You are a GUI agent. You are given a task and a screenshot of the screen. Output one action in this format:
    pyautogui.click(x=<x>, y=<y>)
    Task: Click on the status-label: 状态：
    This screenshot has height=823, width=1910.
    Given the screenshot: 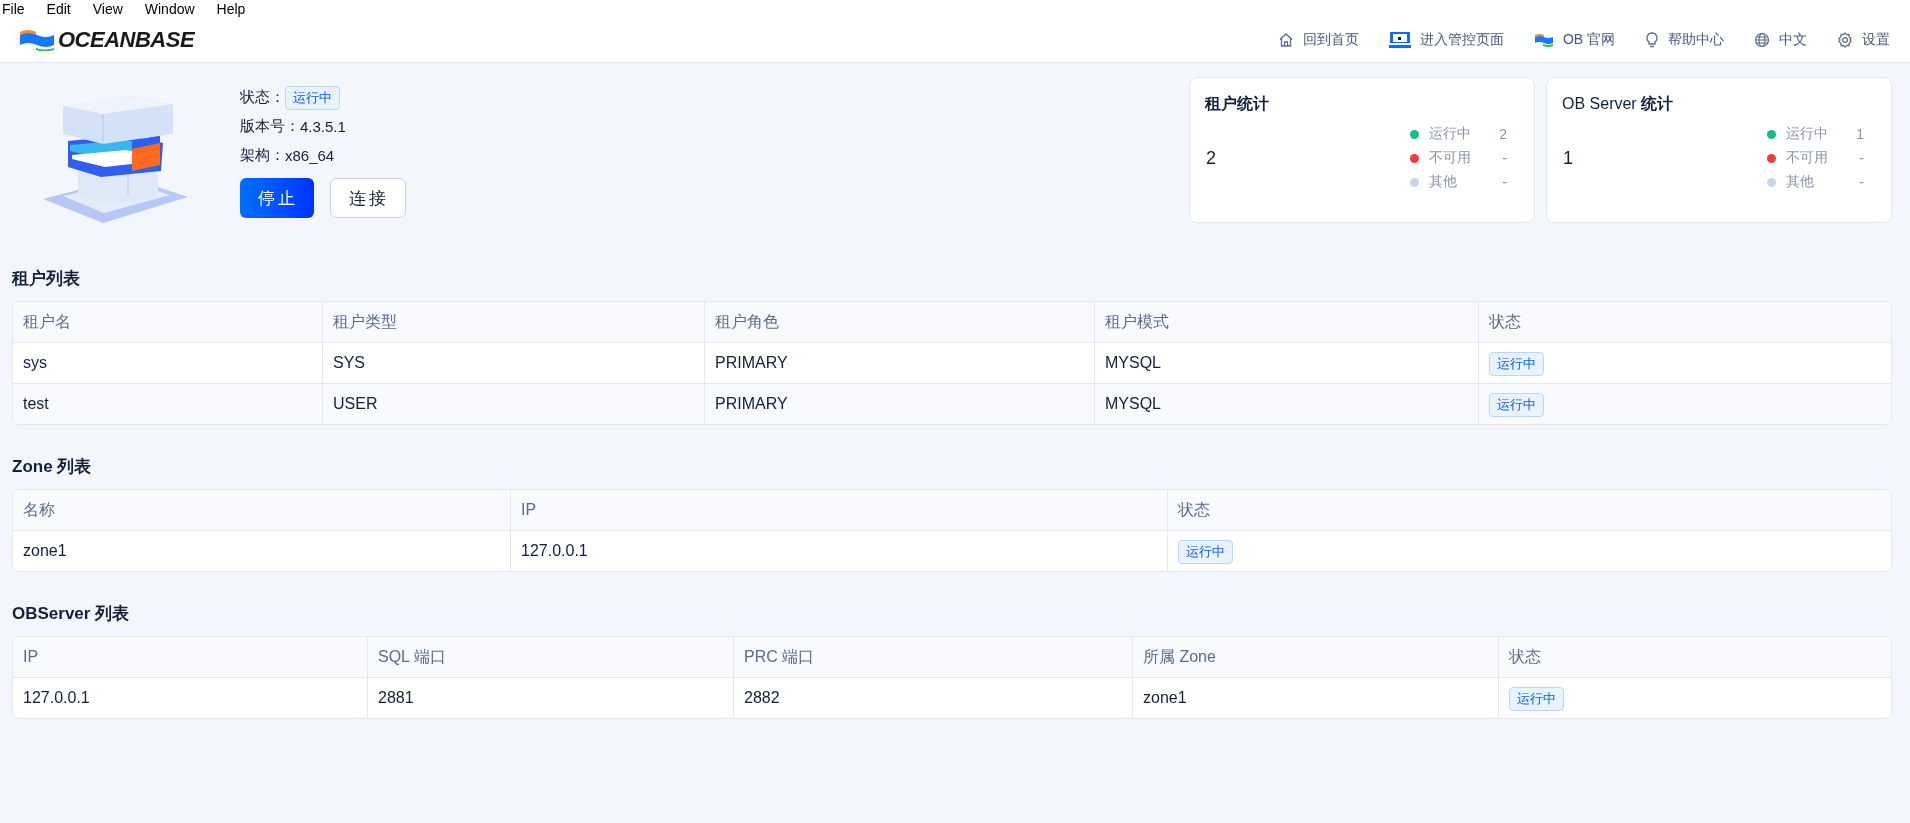 What is the action you would take?
    pyautogui.click(x=262, y=97)
    